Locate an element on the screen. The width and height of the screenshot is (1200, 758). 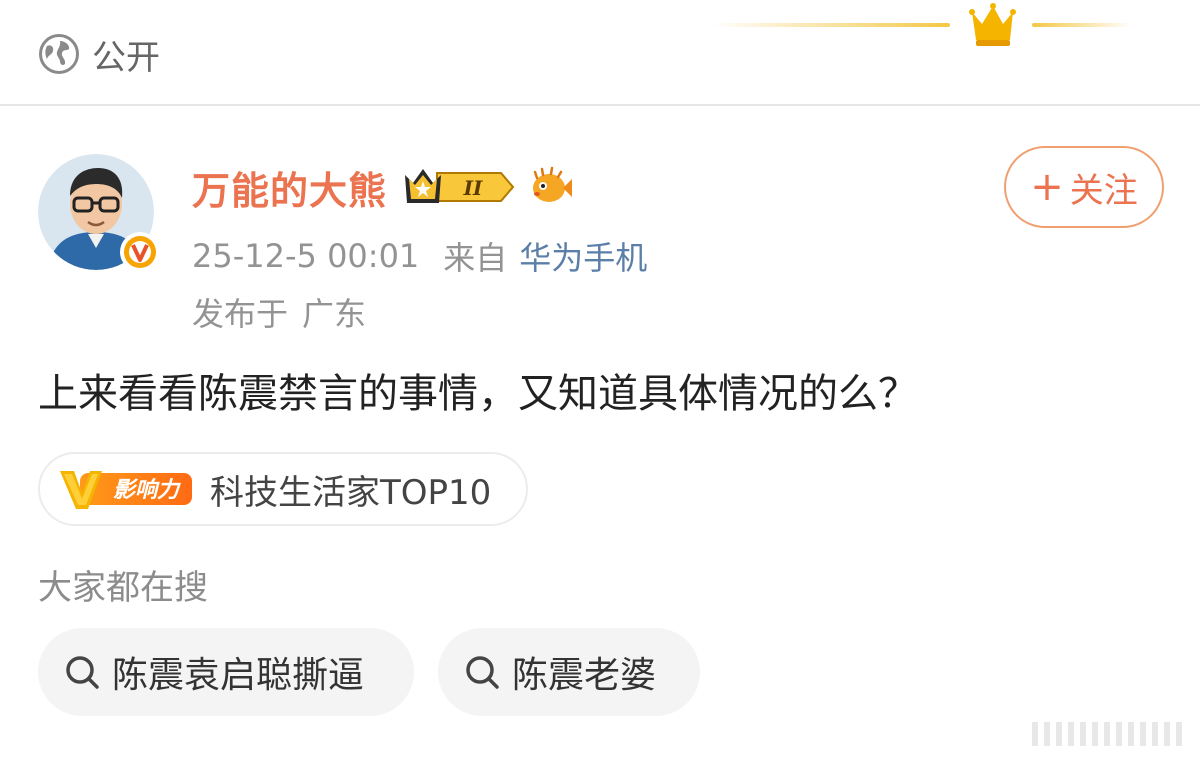
source-device: 华为手机 is located at coordinates (583, 256).